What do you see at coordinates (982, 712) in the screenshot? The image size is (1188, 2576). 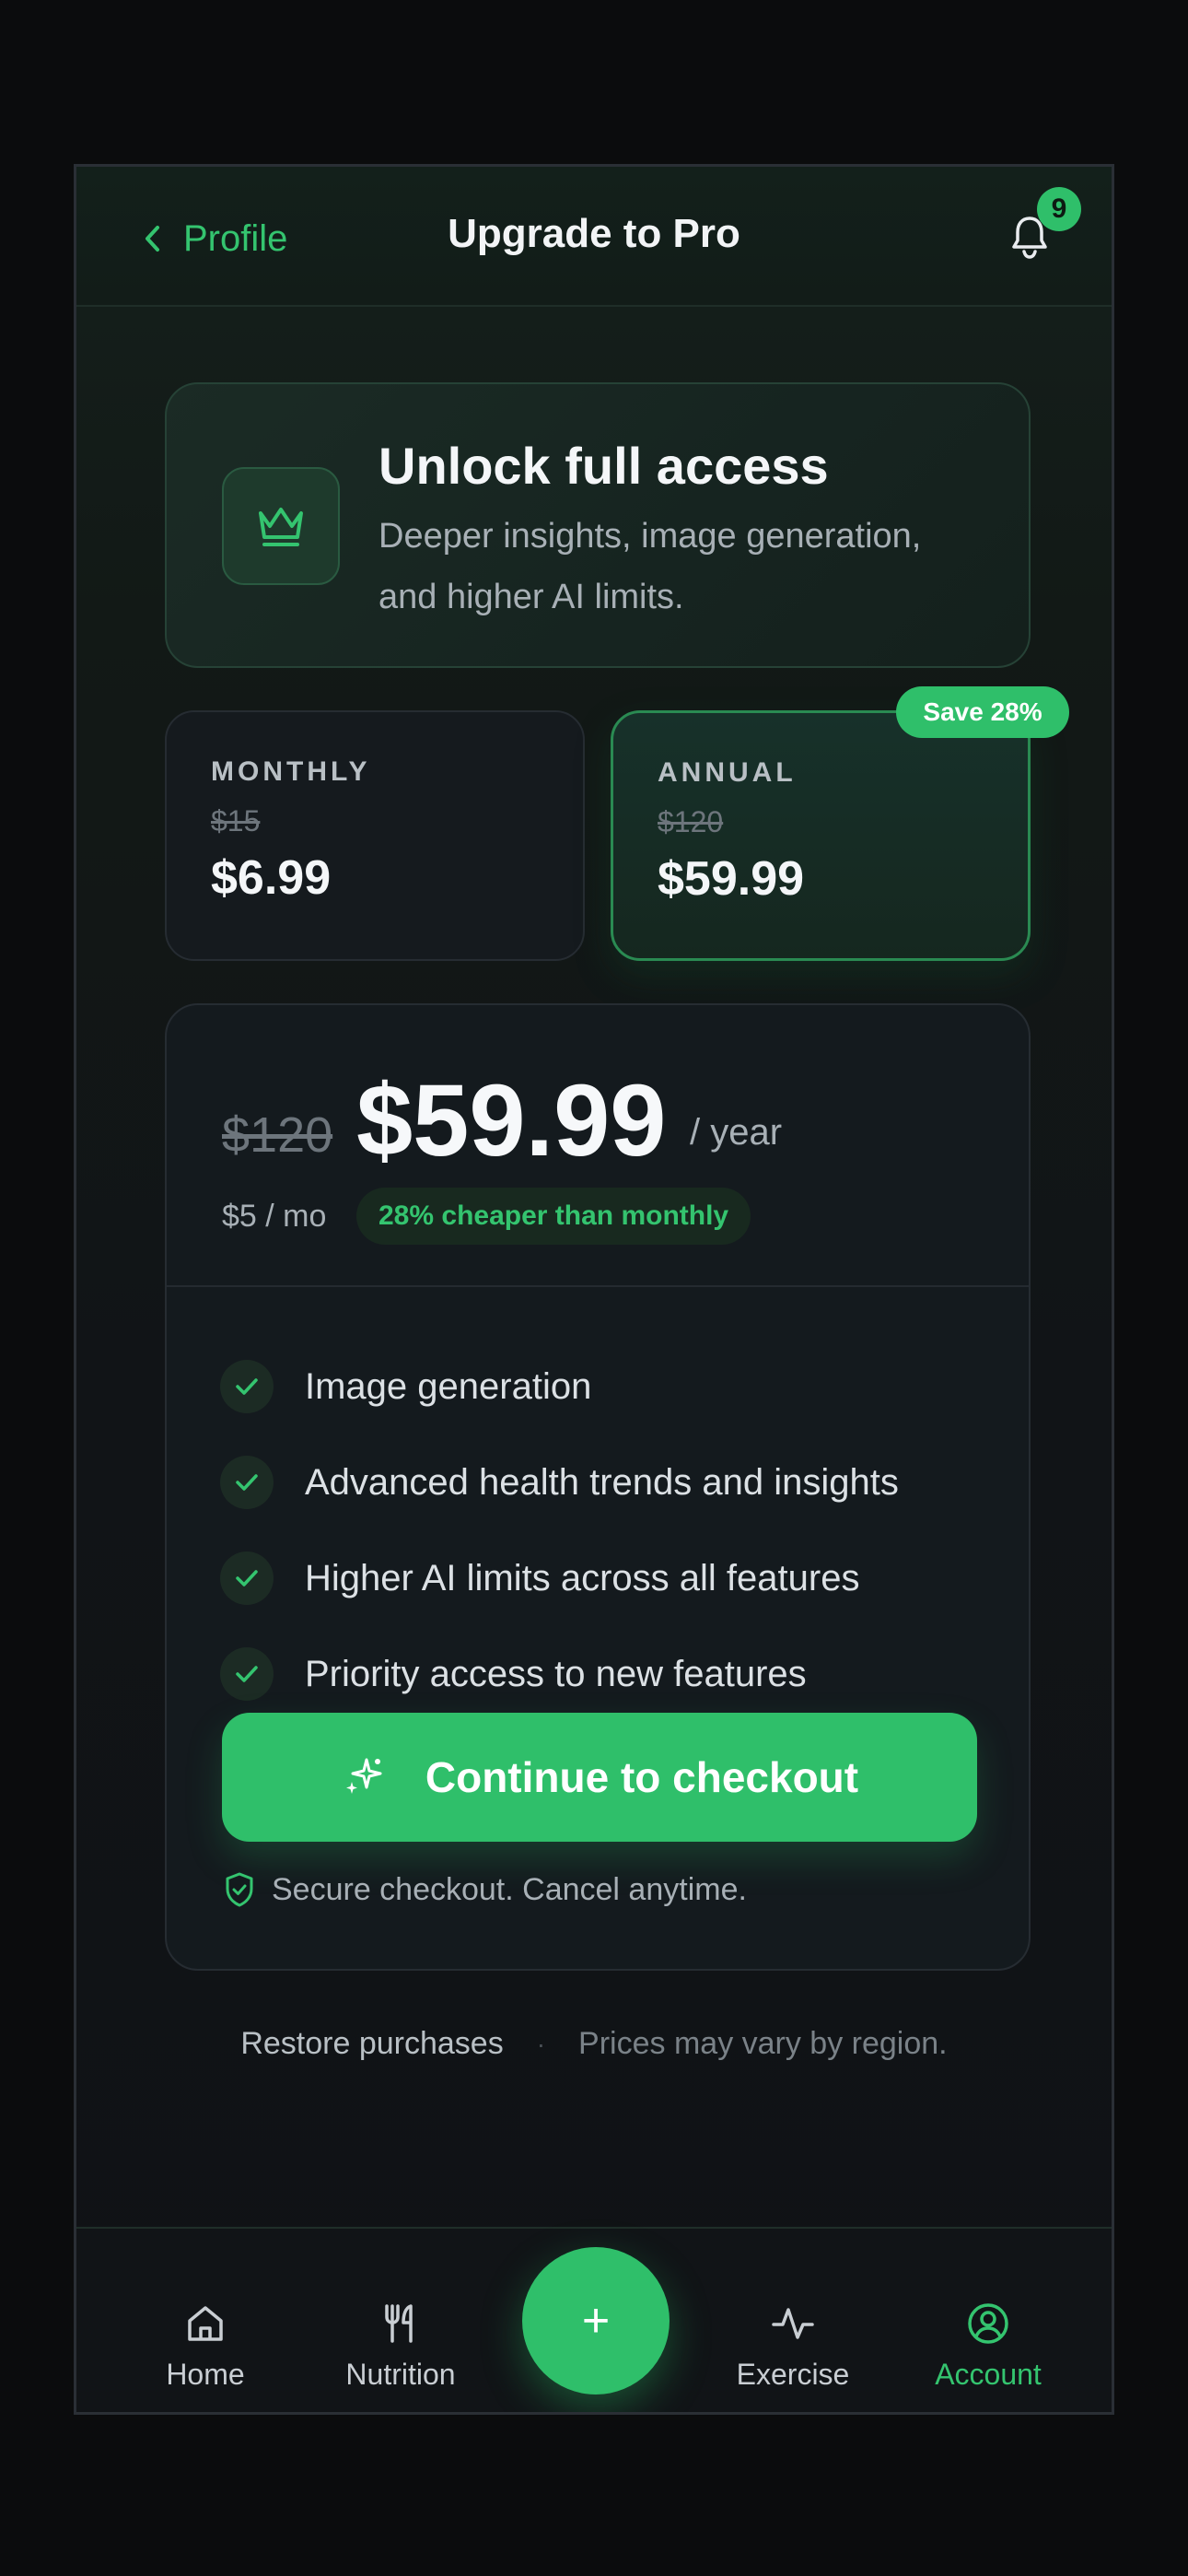 I see `save-badge: Save 28%` at bounding box center [982, 712].